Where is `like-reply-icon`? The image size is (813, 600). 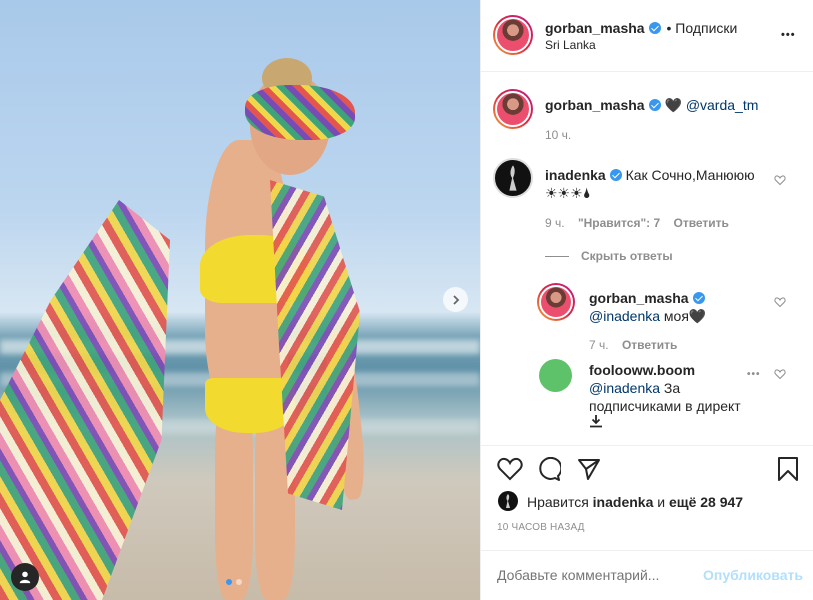 like-reply-icon is located at coordinates (780, 302).